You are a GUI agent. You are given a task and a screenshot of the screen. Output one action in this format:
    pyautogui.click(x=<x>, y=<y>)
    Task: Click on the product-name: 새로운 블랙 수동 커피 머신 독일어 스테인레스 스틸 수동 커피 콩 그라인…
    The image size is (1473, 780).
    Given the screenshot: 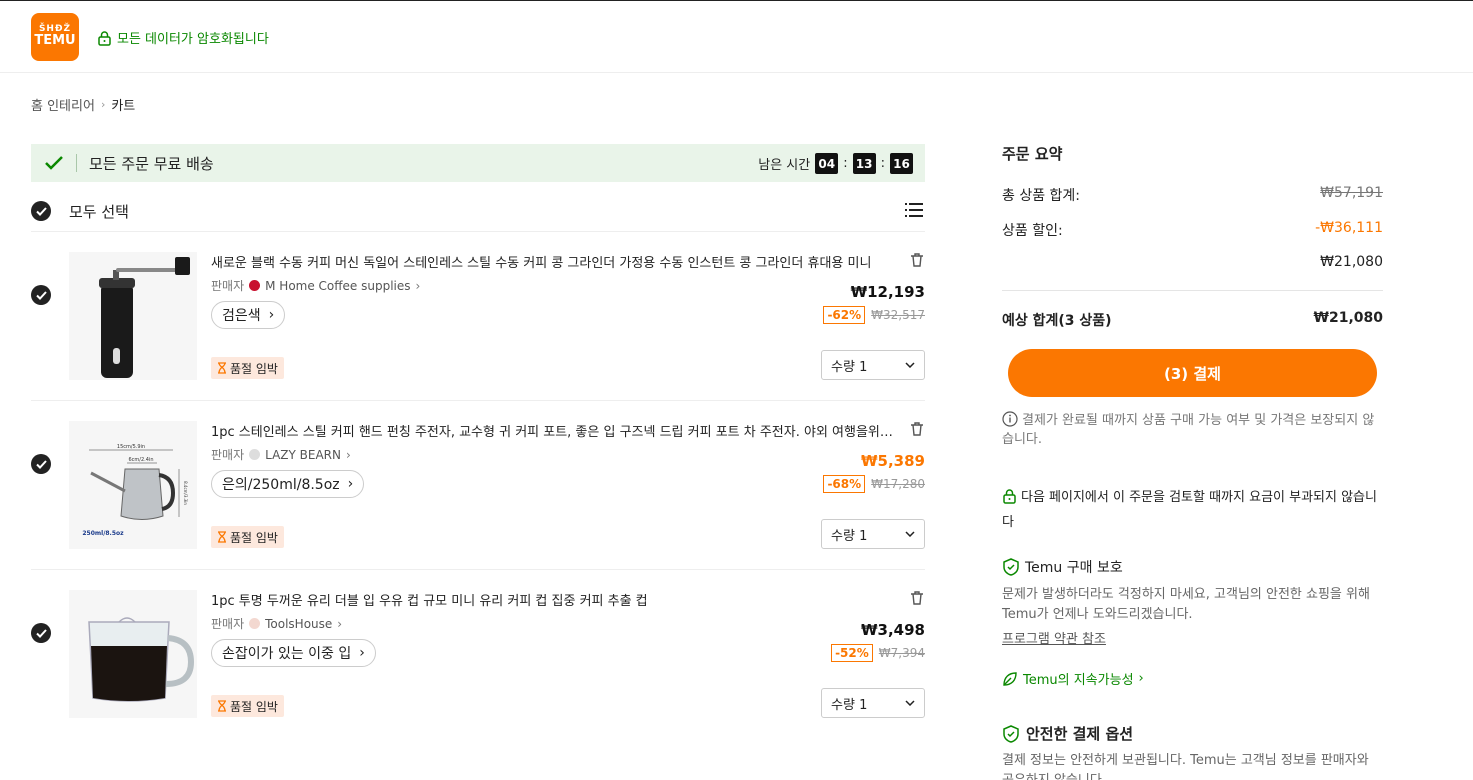 What is the action you would take?
    pyautogui.click(x=553, y=261)
    